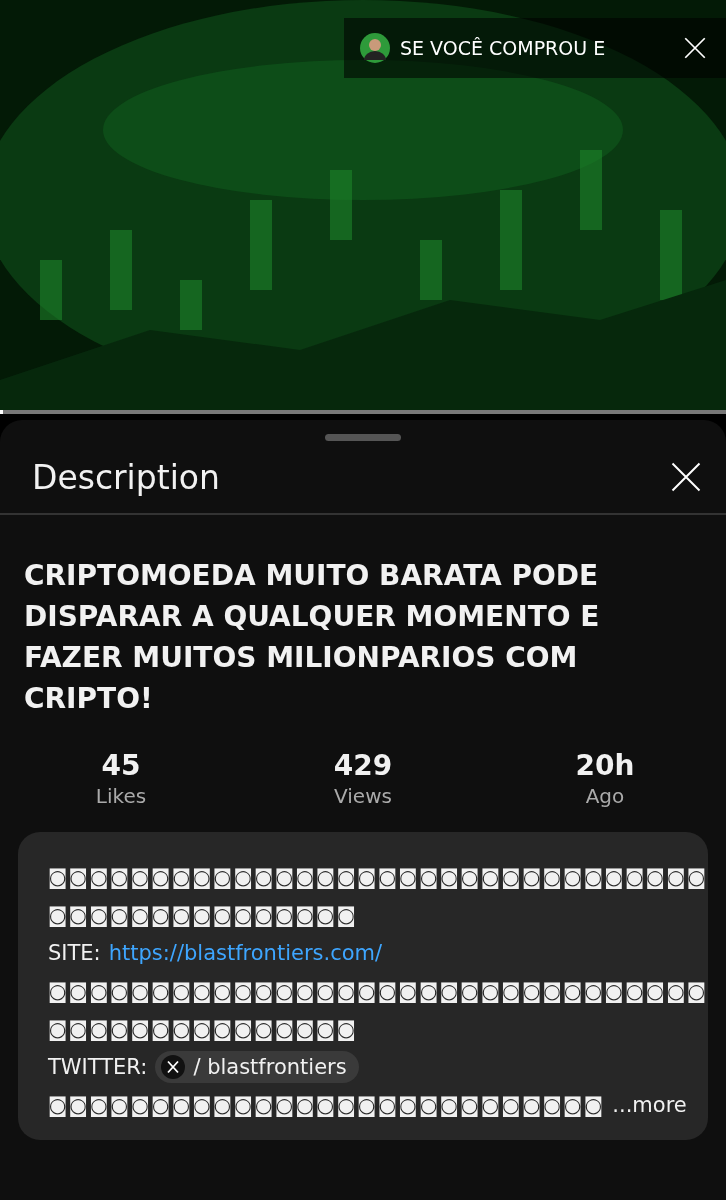 This screenshot has width=726, height=1200. Describe the element at coordinates (363, 765) in the screenshot. I see `stat-value: 429` at that location.